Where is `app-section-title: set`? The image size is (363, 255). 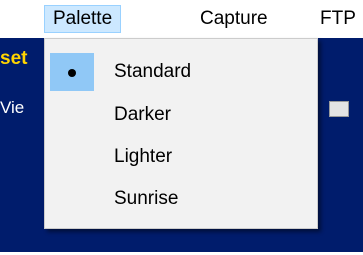 app-section-title: set is located at coordinates (14, 58).